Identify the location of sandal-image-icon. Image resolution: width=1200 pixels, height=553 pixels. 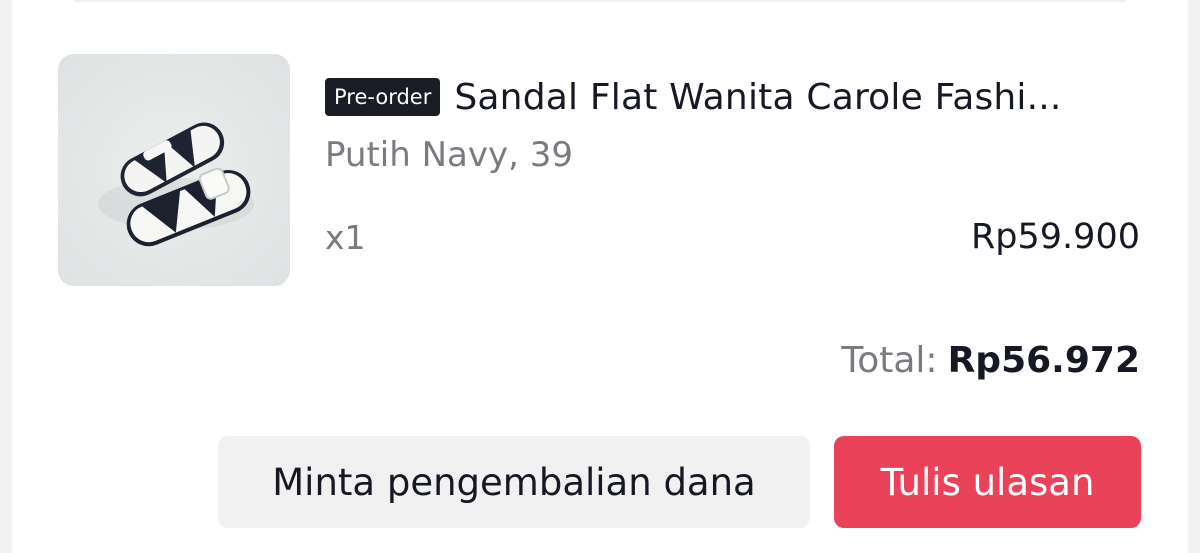
(174, 170).